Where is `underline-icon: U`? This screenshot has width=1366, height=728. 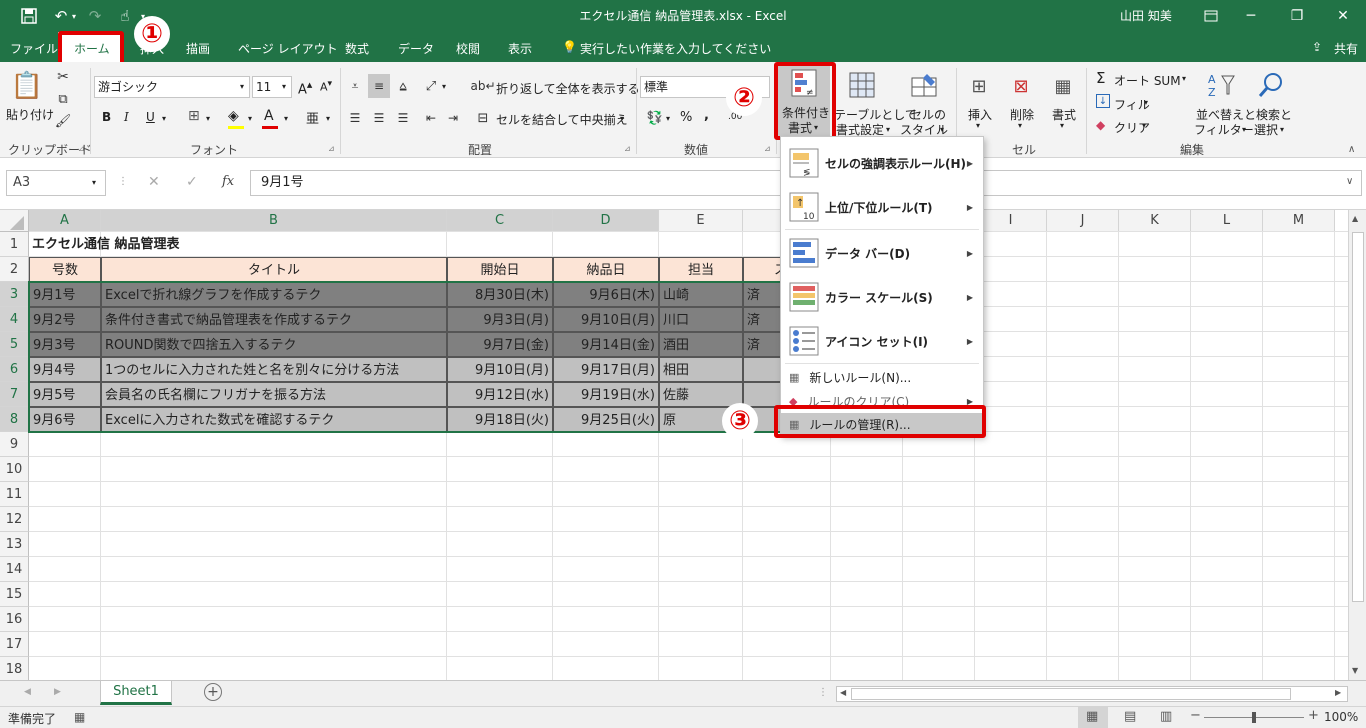
underline-icon: U is located at coordinates (150, 117).